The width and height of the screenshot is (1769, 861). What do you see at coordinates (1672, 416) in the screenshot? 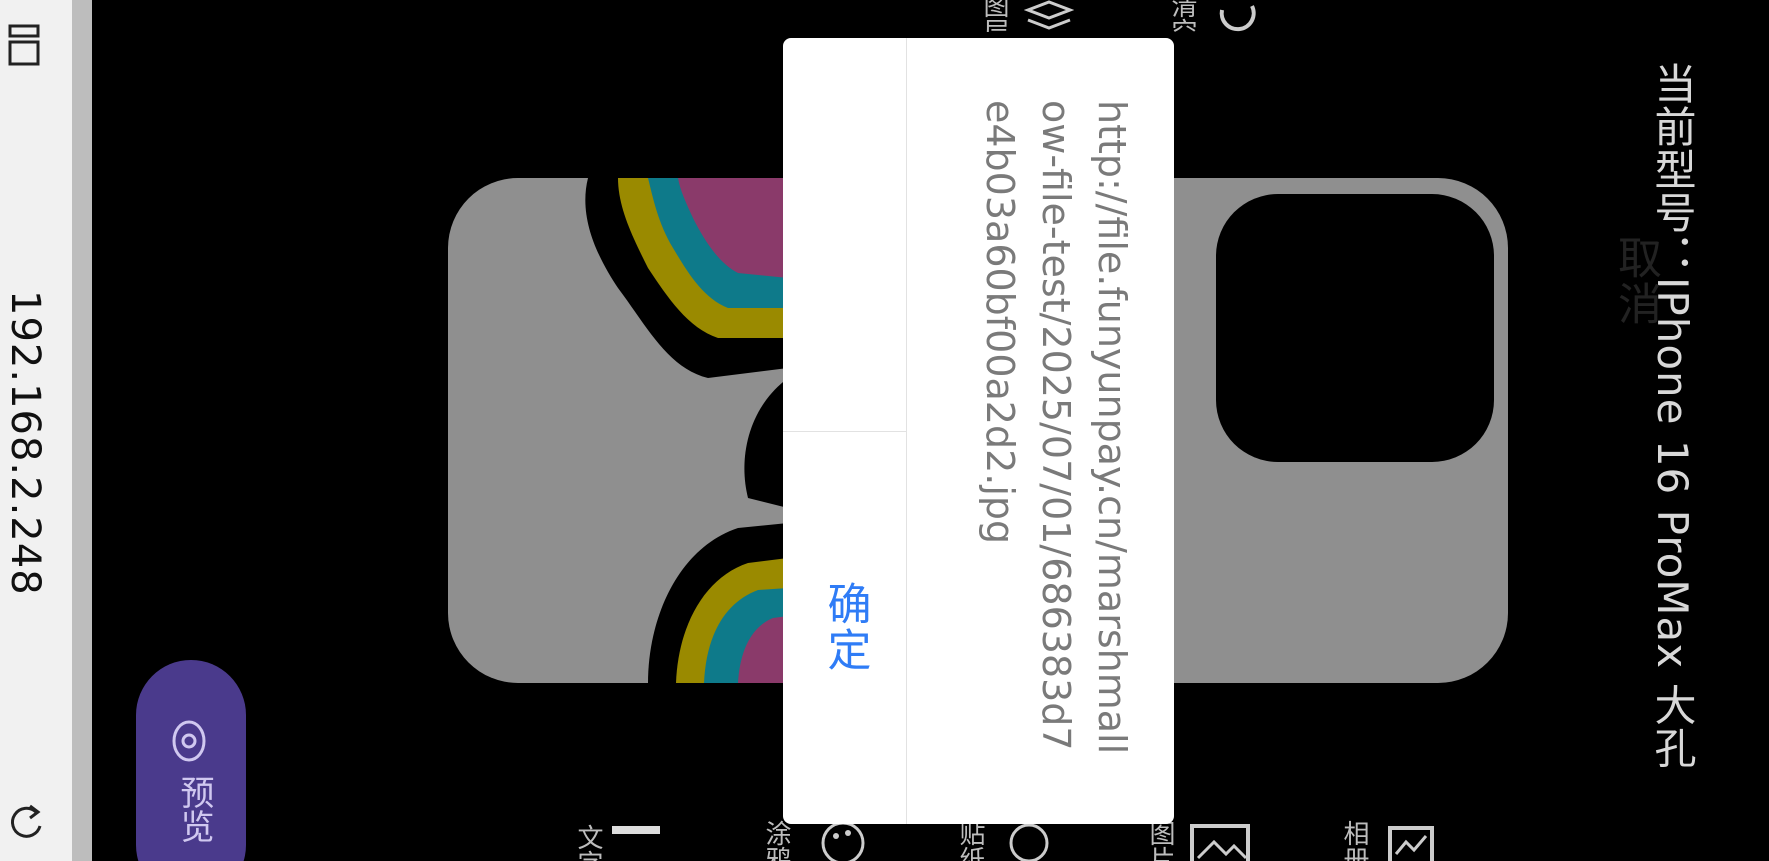
I see `current-model-label: 当前型号：IPhone 16 ProMax 大孔` at bounding box center [1672, 416].